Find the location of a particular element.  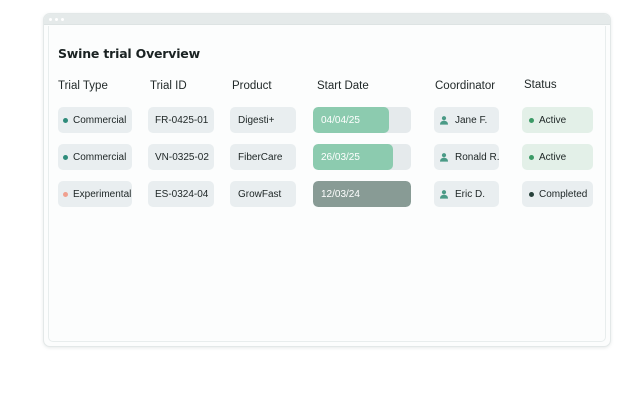

window-titlebar is located at coordinates (327, 19).